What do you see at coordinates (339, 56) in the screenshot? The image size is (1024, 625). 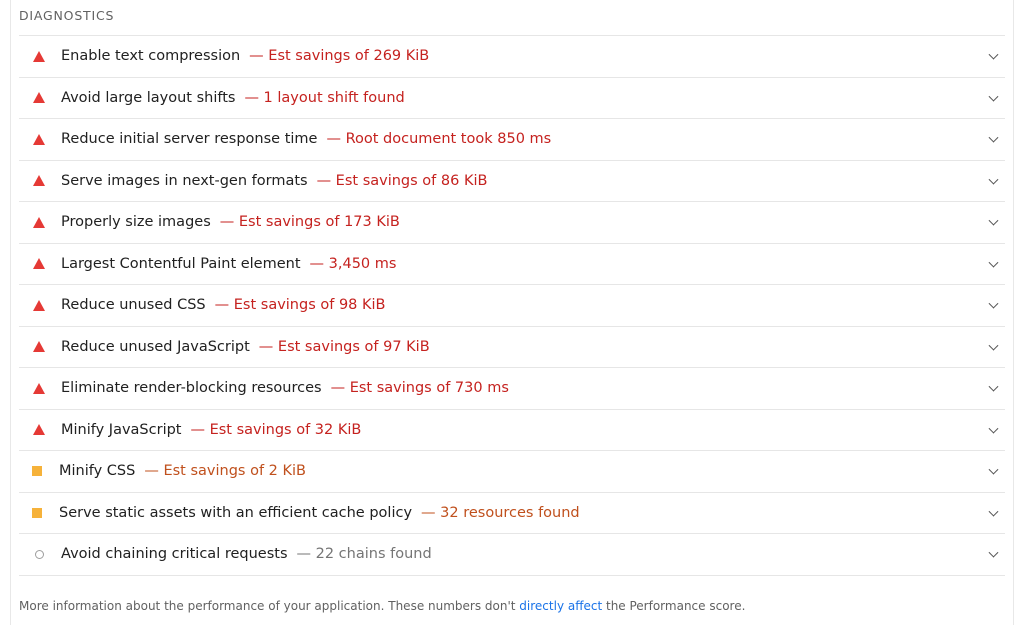 I see `audit-detail: — Est savings of 269 KiB` at bounding box center [339, 56].